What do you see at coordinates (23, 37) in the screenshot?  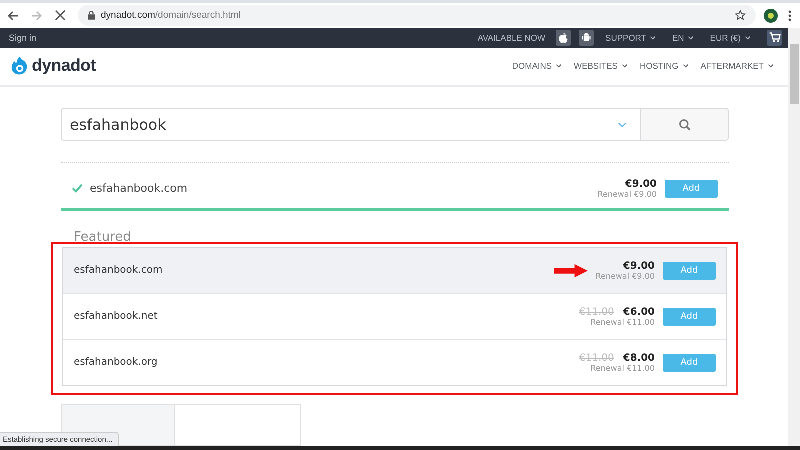 I see `sign-in-link: Sign in` at bounding box center [23, 37].